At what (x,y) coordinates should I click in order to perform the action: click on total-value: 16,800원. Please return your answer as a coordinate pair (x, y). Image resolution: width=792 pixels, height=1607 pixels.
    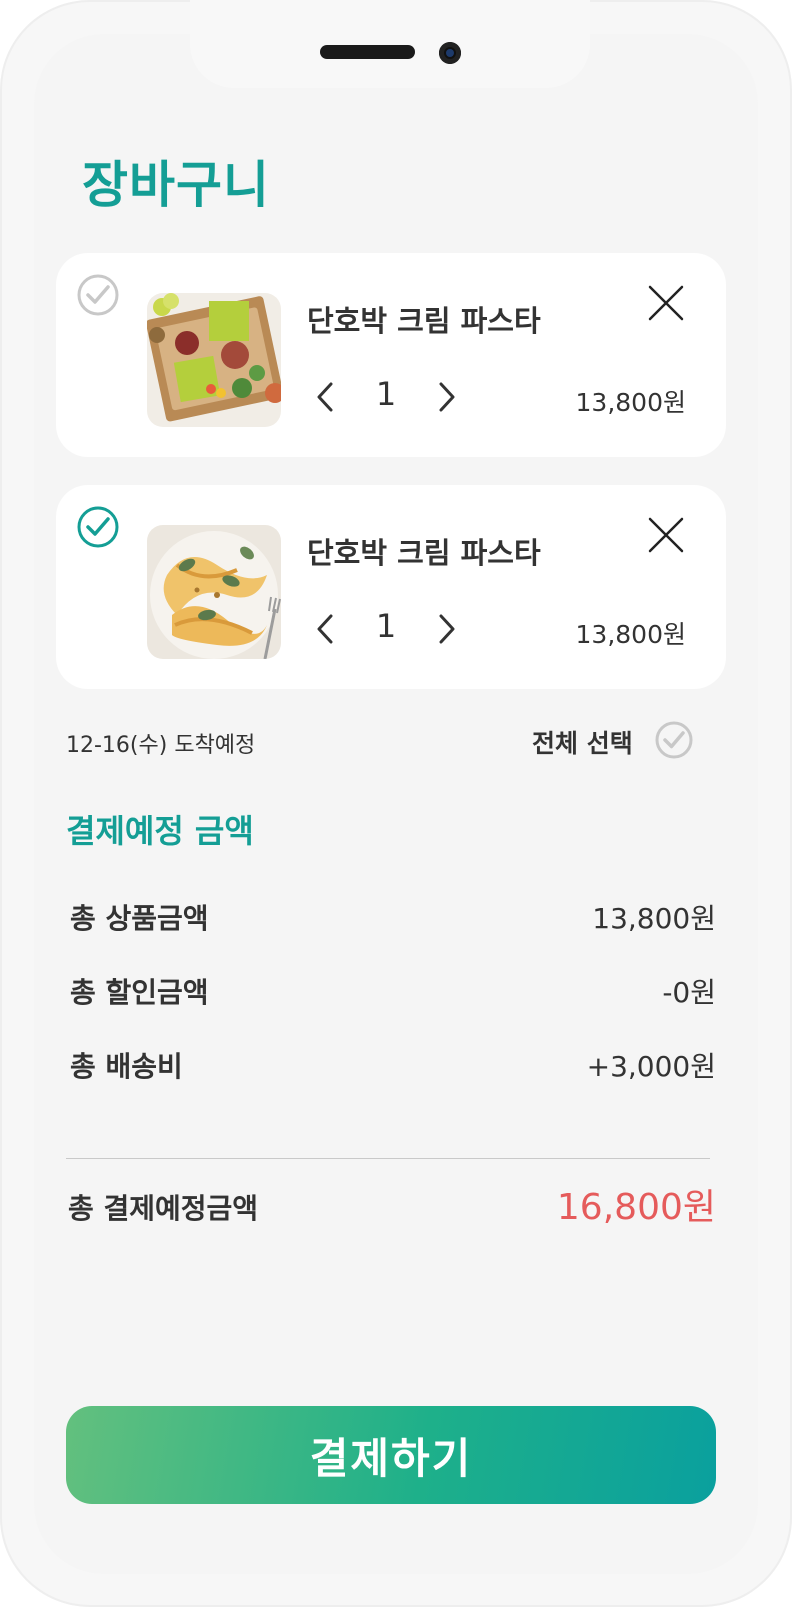
    Looking at the image, I should click on (636, 1207).